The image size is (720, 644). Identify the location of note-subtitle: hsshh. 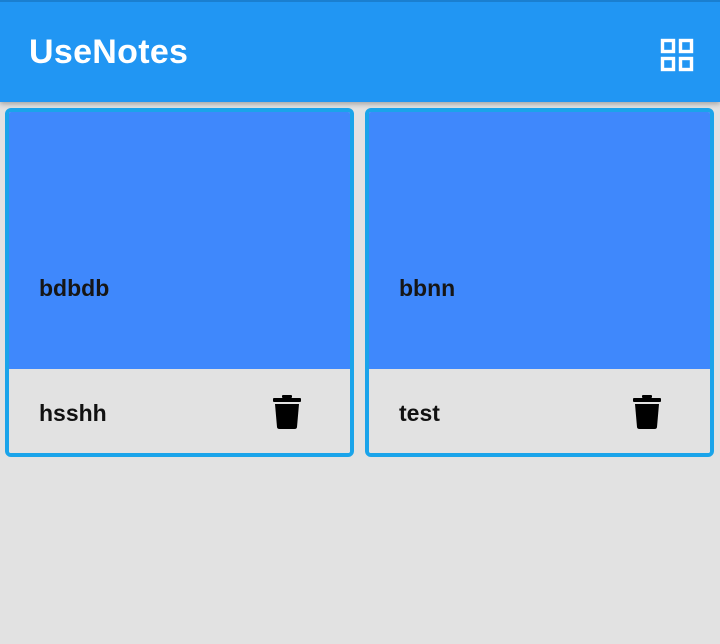
(73, 413).